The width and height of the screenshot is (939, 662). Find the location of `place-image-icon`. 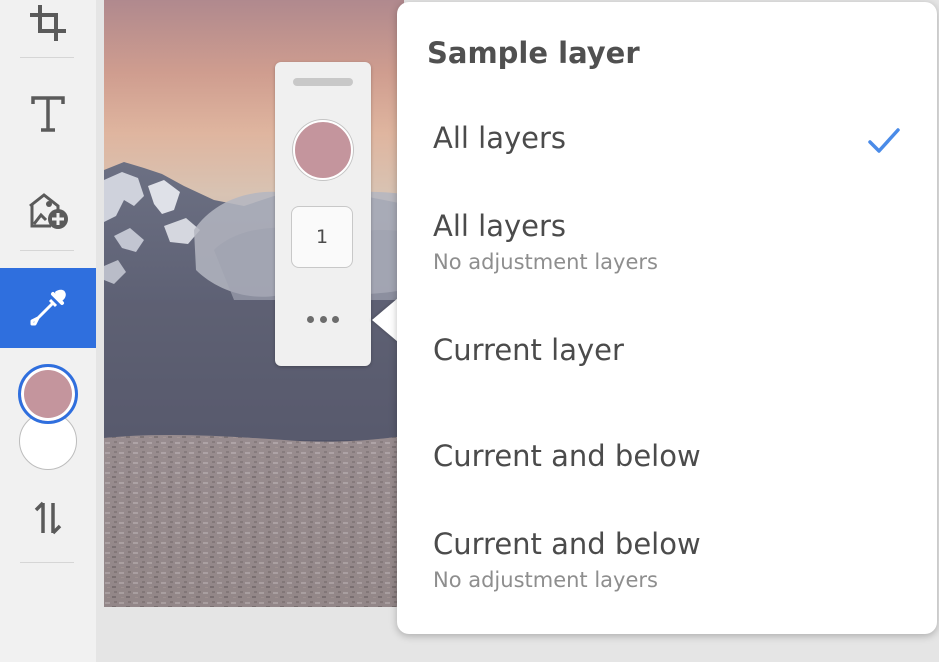

place-image-icon is located at coordinates (48, 211).